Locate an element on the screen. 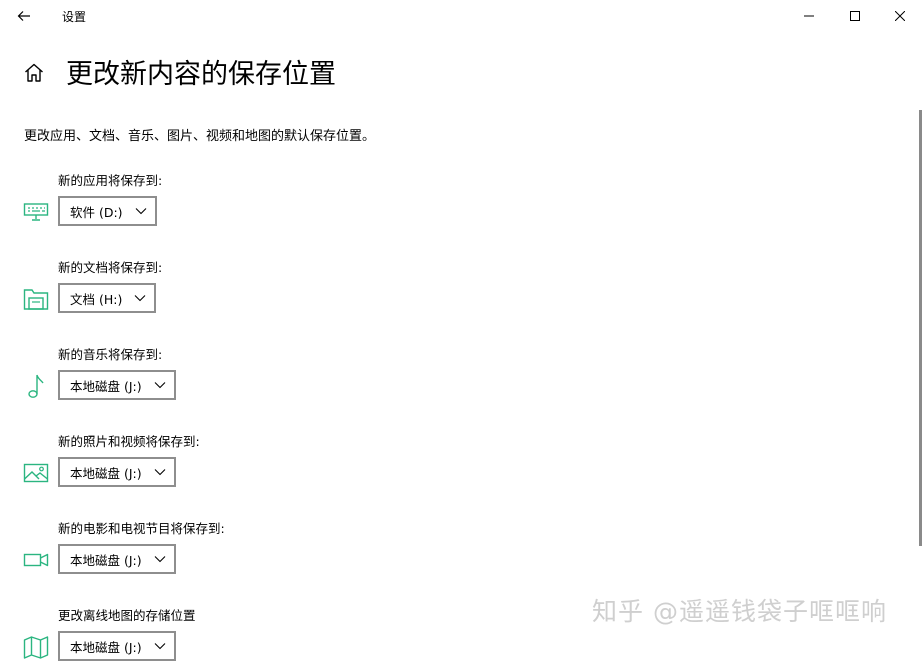 The image size is (923, 661). window-title: 设置 is located at coordinates (74, 17).